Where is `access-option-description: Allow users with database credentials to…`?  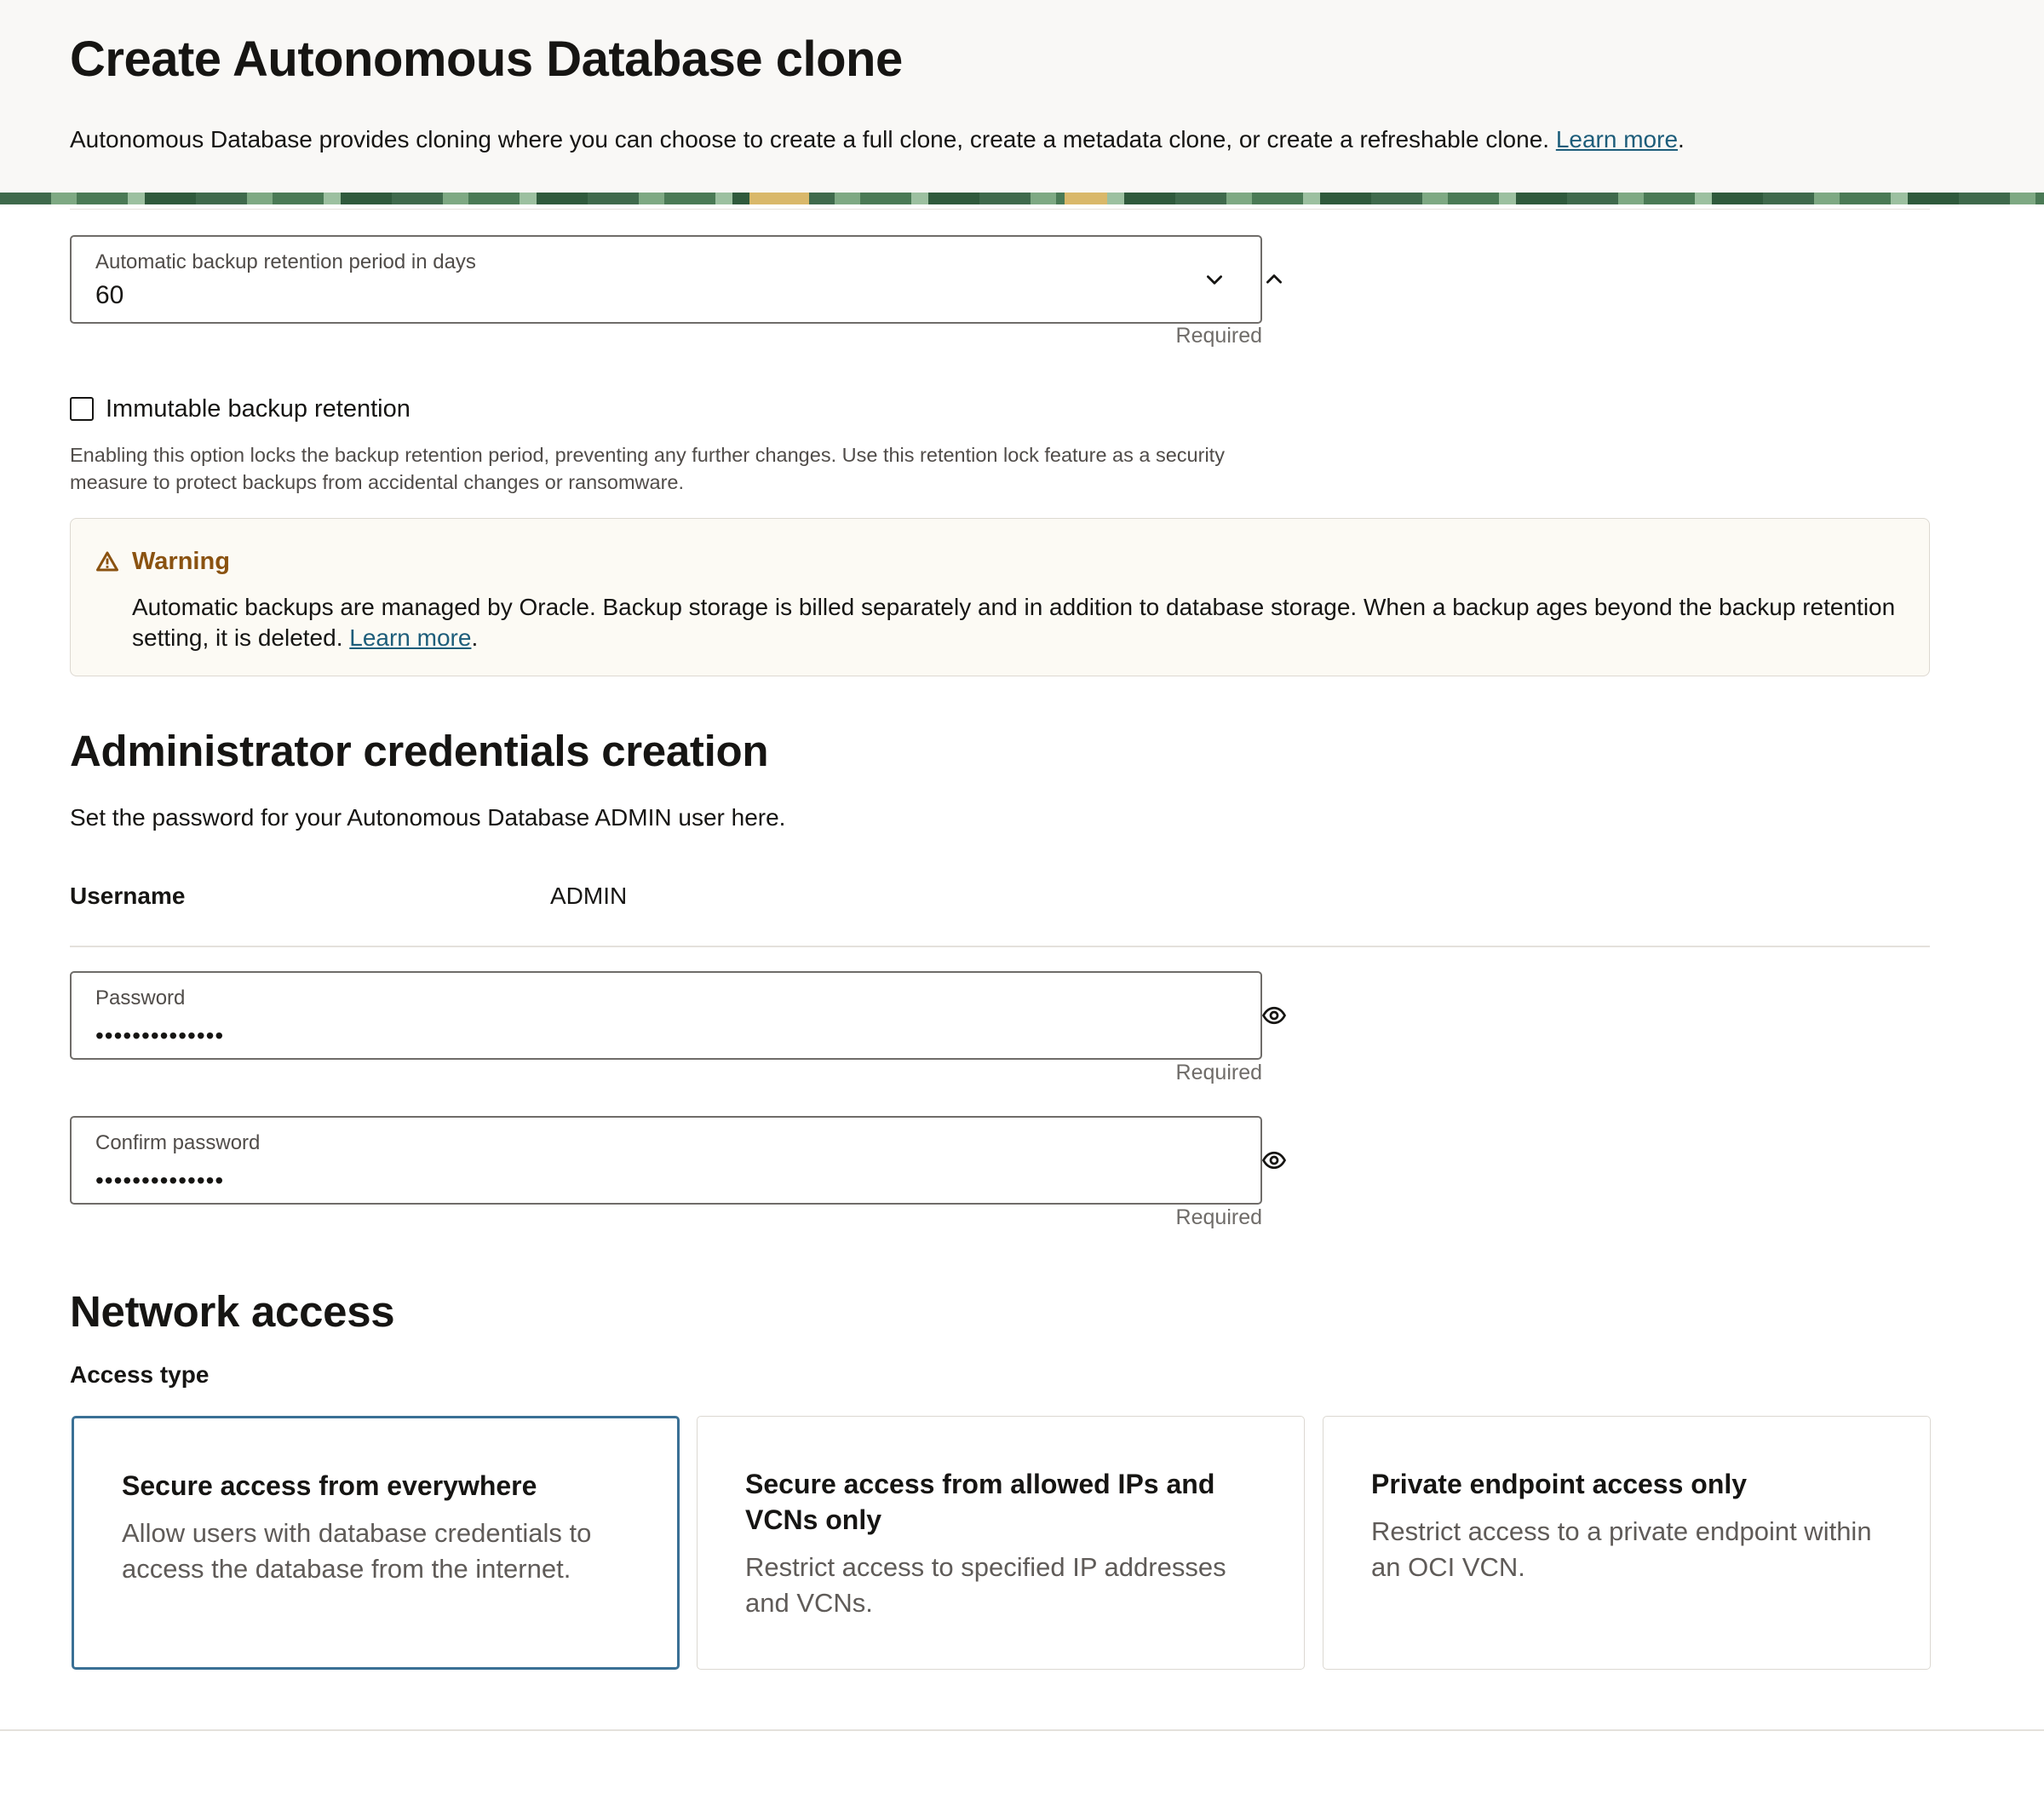 access-option-description: Allow users with database credentials to… is located at coordinates (357, 1551).